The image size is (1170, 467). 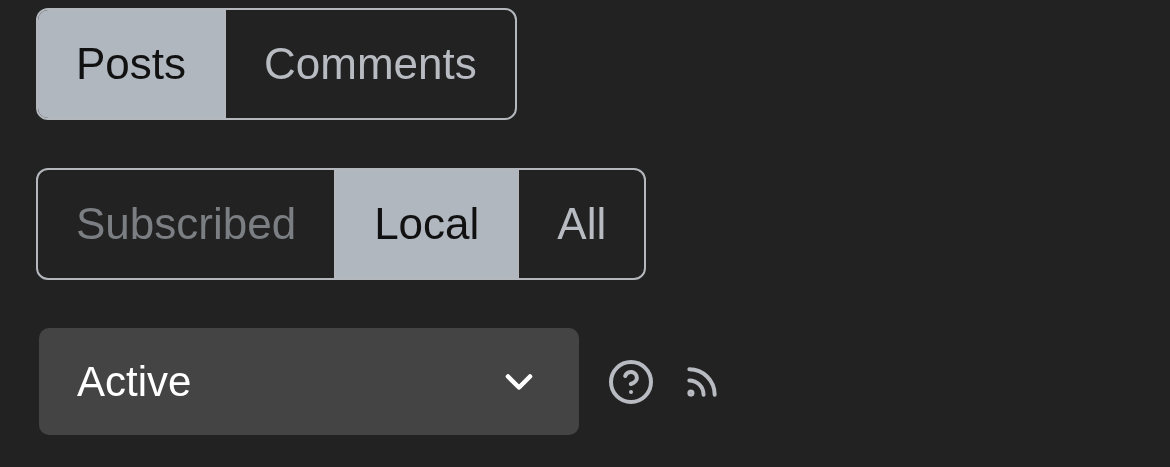 What do you see at coordinates (131, 64) in the screenshot?
I see `tab: Posts` at bounding box center [131, 64].